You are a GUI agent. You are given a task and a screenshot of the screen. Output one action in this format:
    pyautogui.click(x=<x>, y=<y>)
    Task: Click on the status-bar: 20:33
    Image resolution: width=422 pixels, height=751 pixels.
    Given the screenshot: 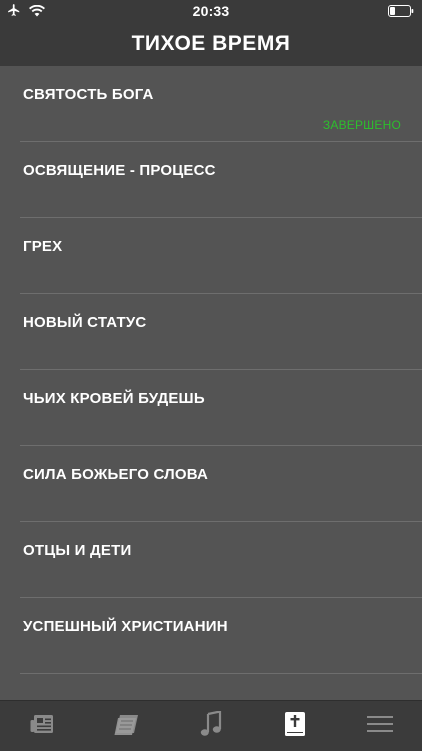 What is the action you would take?
    pyautogui.click(x=211, y=11)
    